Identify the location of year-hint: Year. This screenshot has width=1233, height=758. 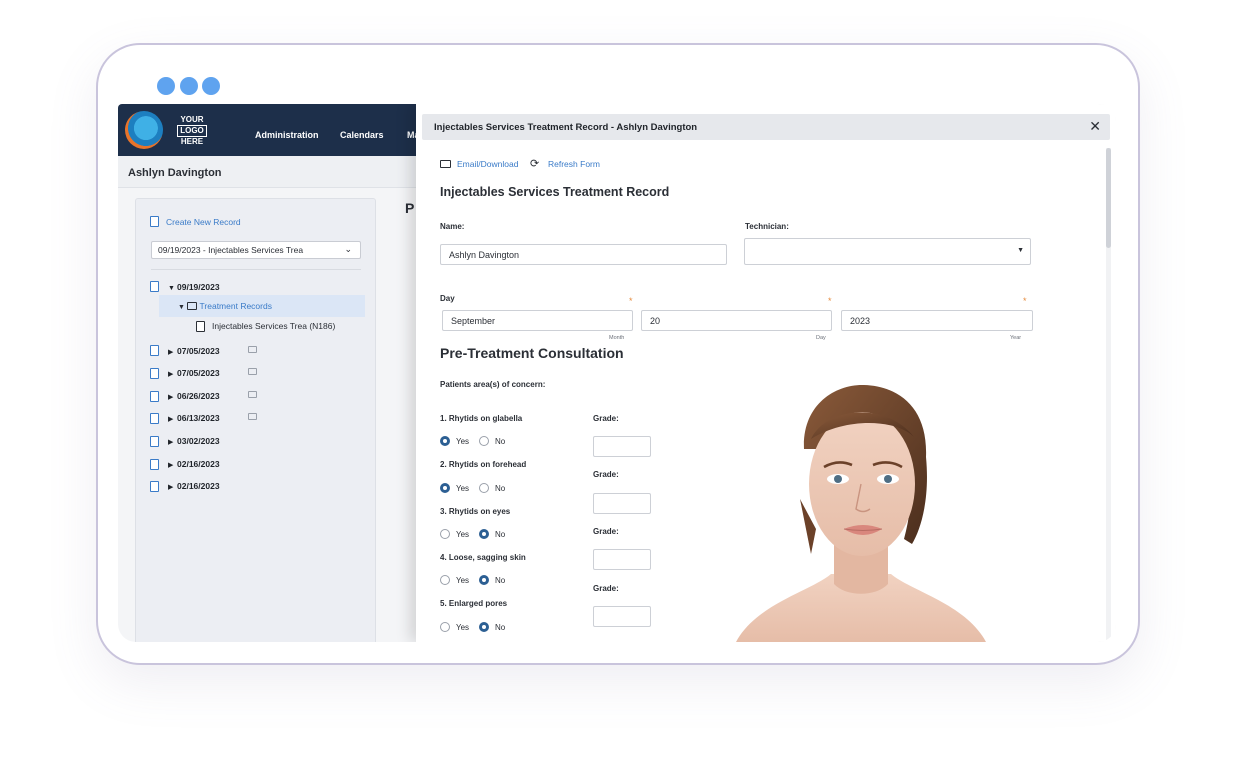
(1016, 338).